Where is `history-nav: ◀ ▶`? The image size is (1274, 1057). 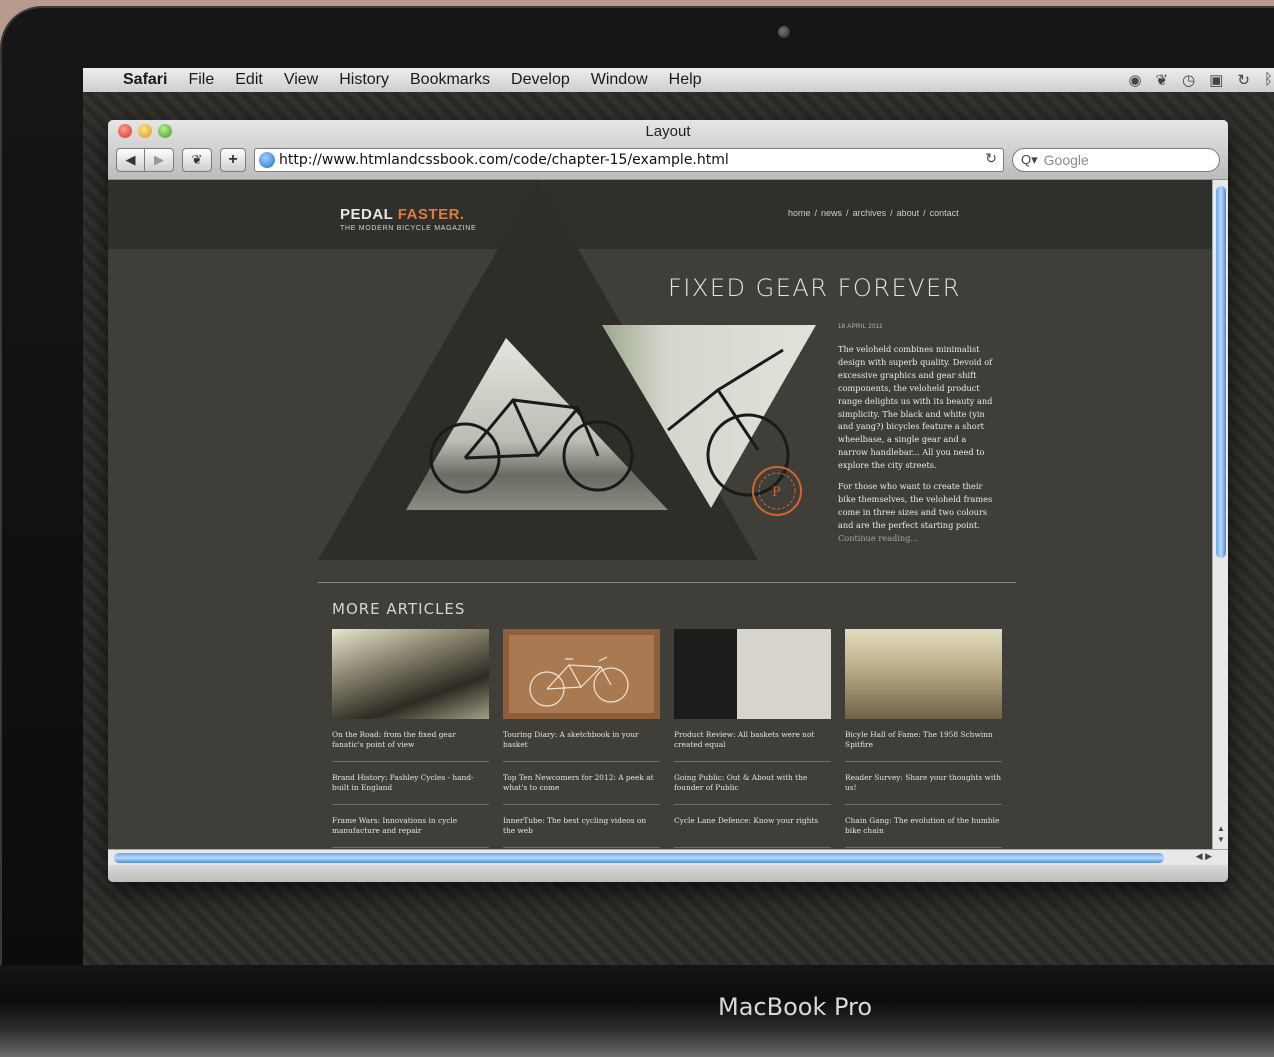
history-nav: ◀ ▶ is located at coordinates (145, 160).